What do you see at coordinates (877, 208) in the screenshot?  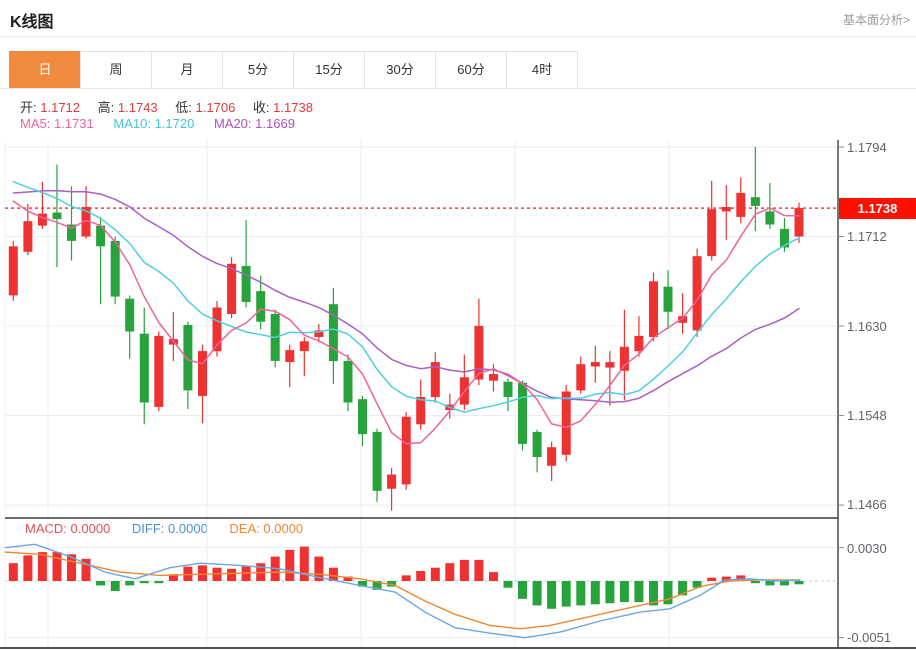 I see `last-price-tag: 1.1738` at bounding box center [877, 208].